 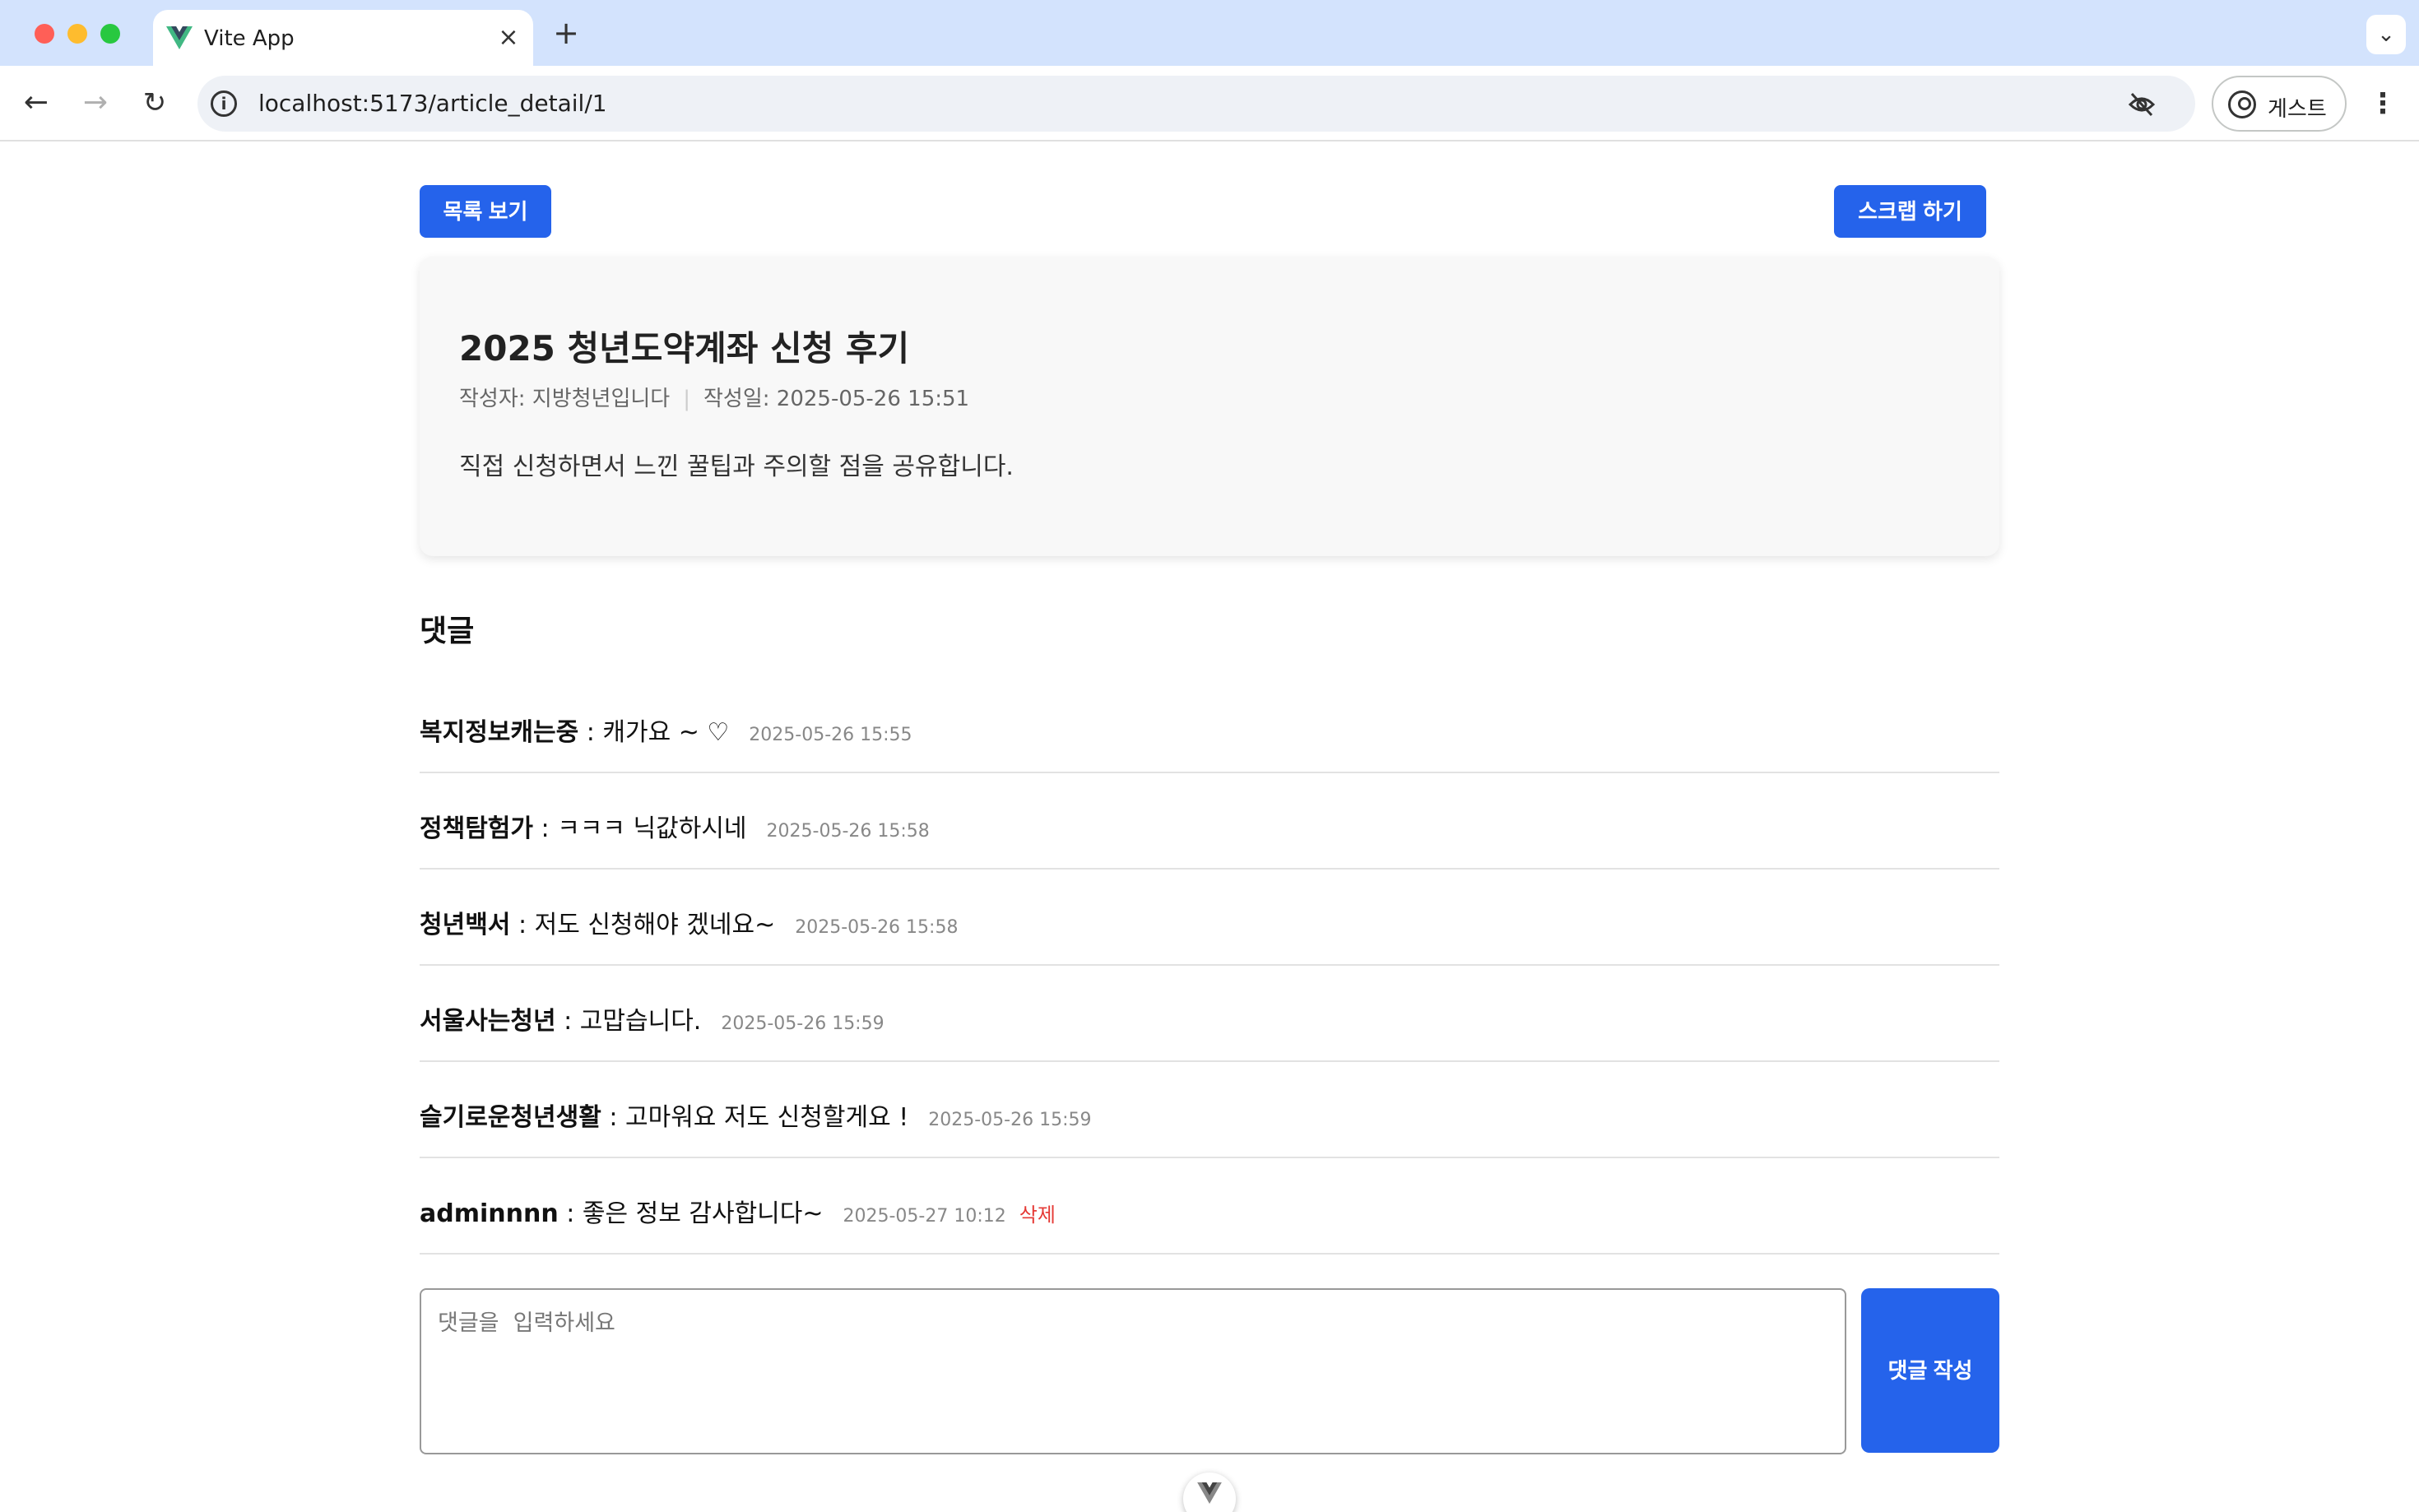 I want to click on eye-off-icon, so click(x=2142, y=104).